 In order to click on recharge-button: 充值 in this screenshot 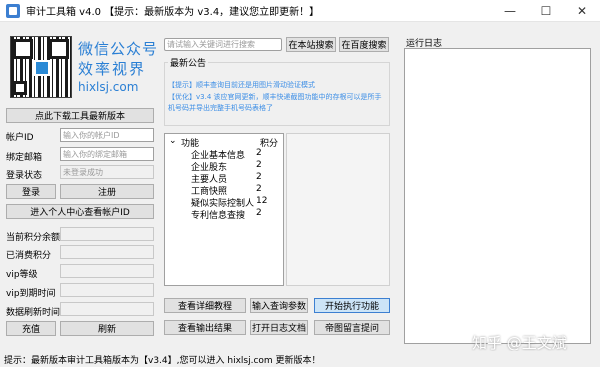, I will do `click(31, 328)`.